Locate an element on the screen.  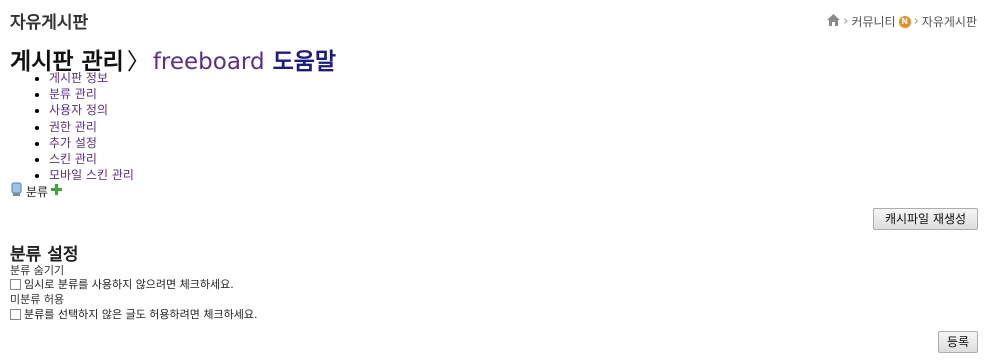
list-item: 추가 설정 is located at coordinates (91, 143).